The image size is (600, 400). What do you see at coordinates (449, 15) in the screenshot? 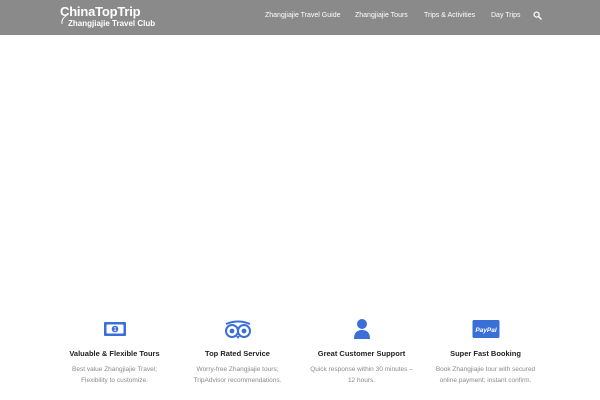
I see `nav-trips-activities: Trips & Activities` at bounding box center [449, 15].